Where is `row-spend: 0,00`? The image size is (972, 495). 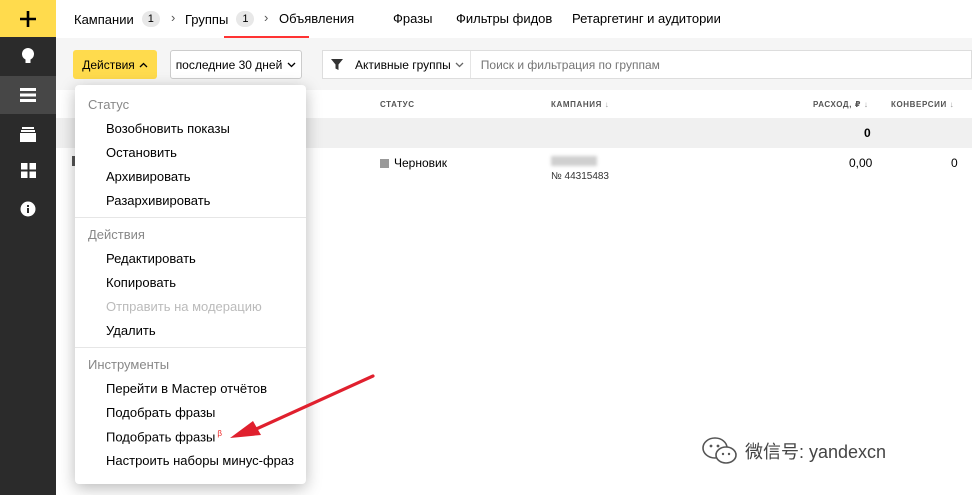
row-spend: 0,00 is located at coordinates (861, 163).